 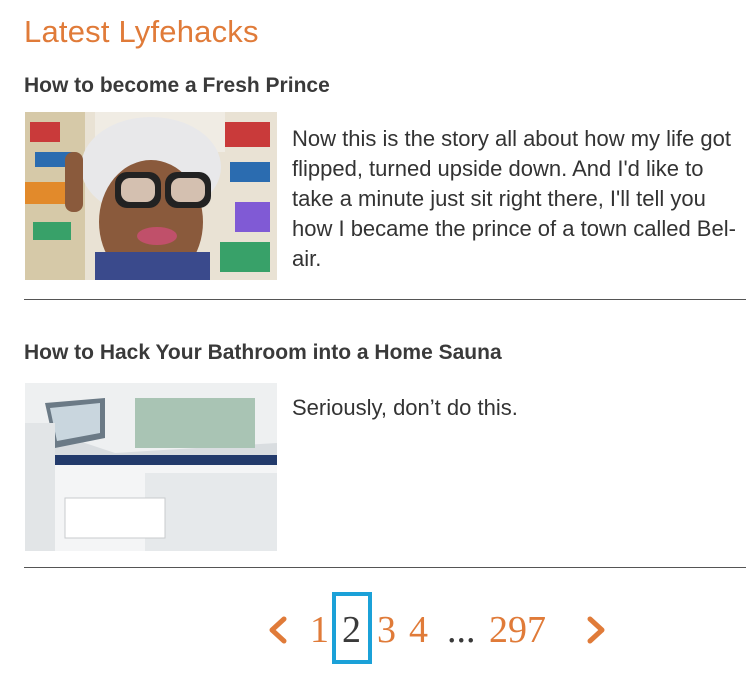 I want to click on page-4-link: 4, so click(x=418, y=630).